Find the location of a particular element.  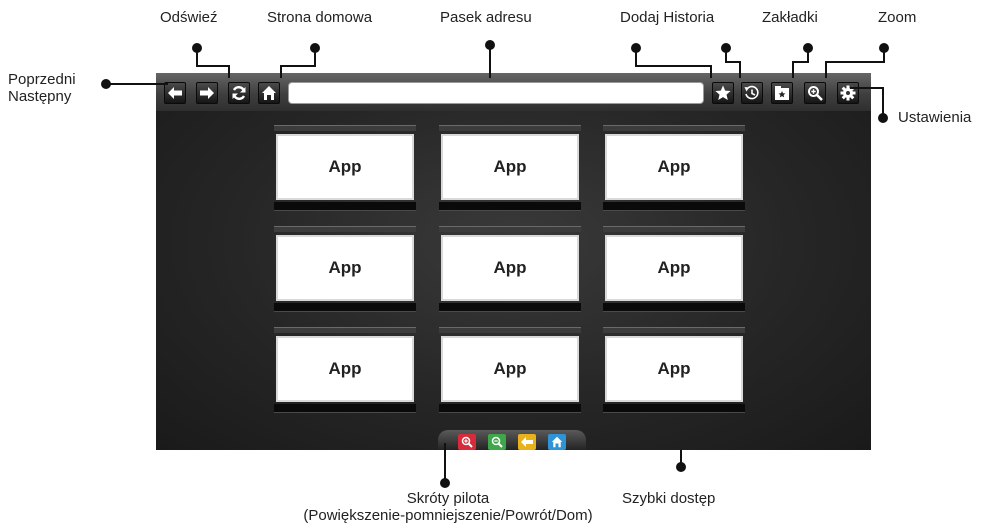

leader-refresh is located at coordinates (213, 63).